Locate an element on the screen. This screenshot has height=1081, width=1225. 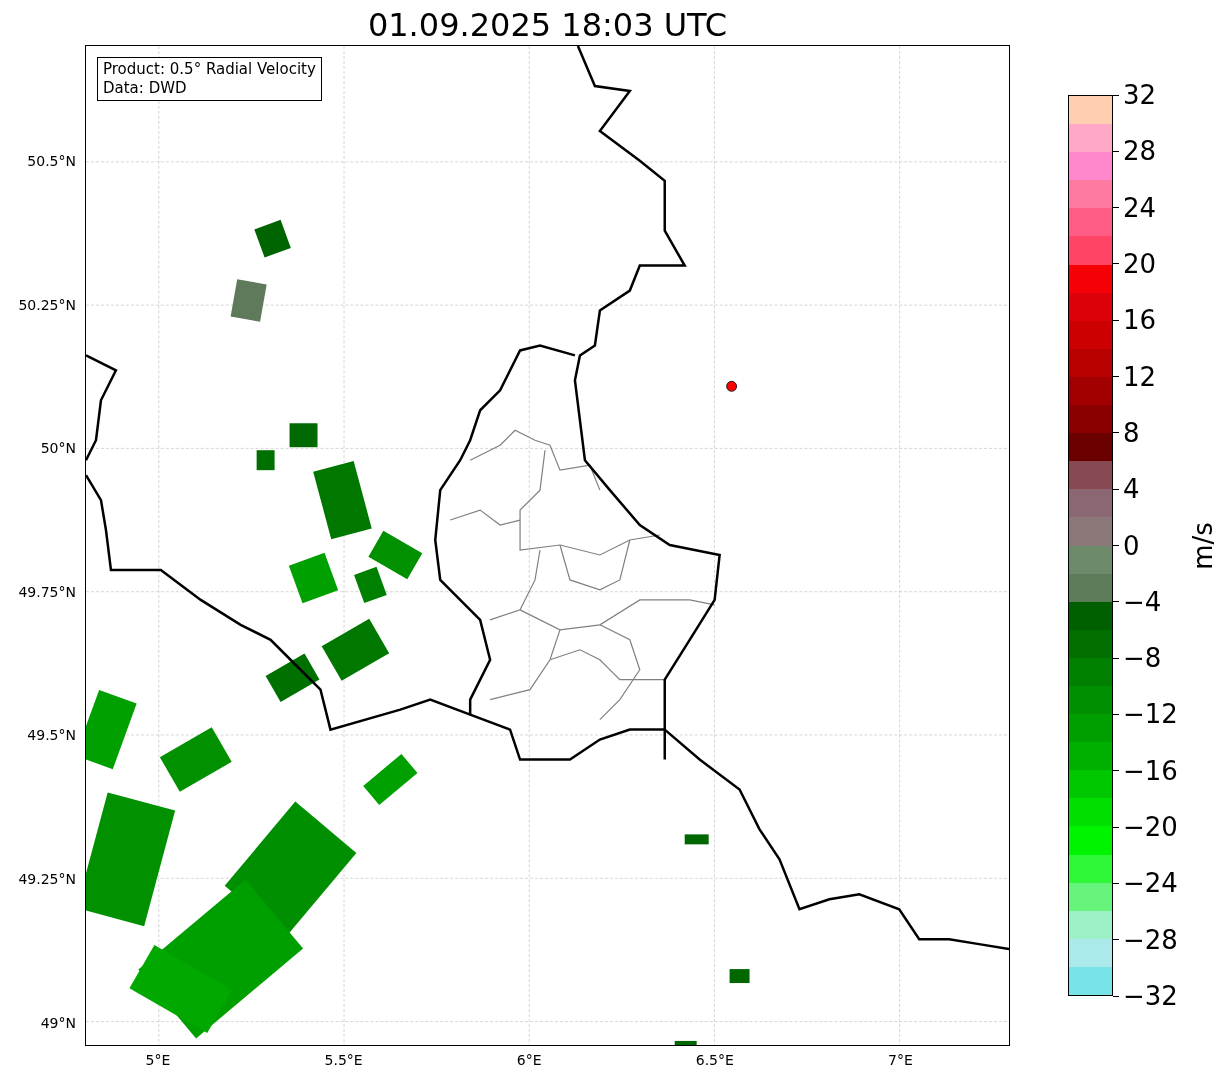
colorbar-tick-label: 0 is located at coordinates (1131, 545).